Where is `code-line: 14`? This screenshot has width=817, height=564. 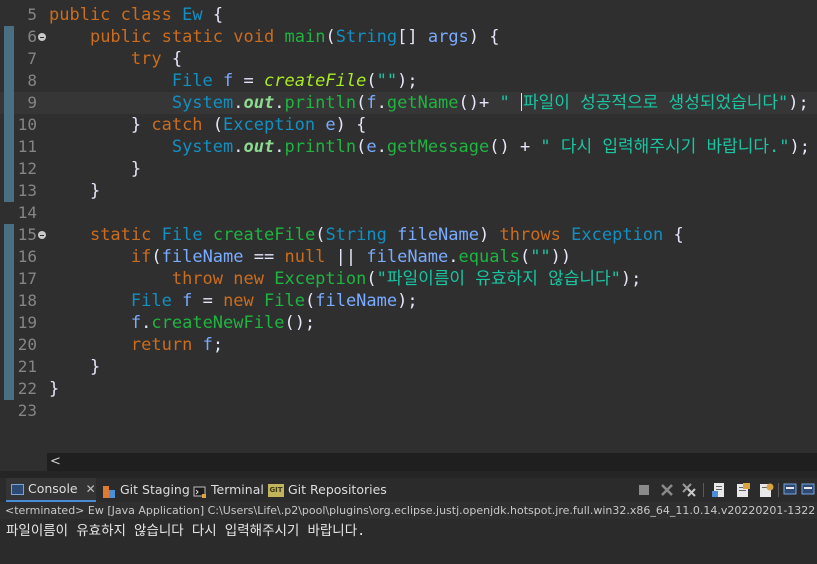
code-line: 14 is located at coordinates (408, 213).